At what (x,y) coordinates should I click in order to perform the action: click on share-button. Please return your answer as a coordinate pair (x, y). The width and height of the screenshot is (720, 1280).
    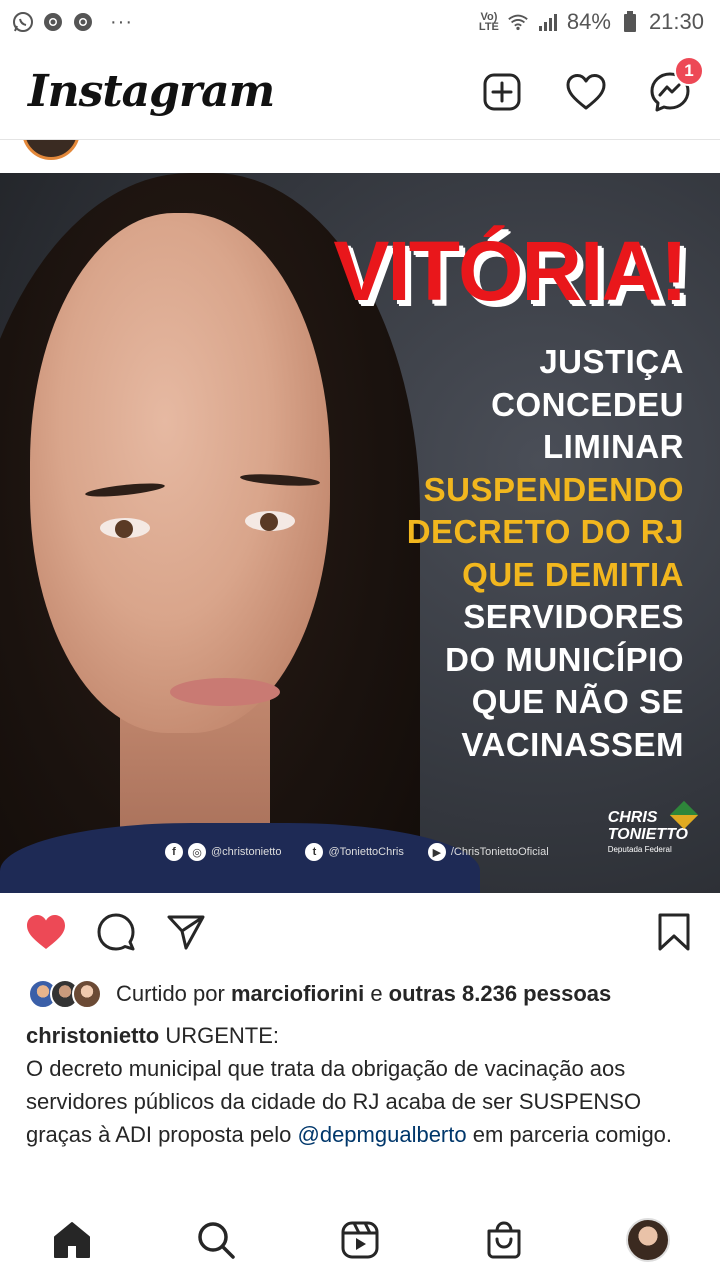
    Looking at the image, I should click on (186, 932).